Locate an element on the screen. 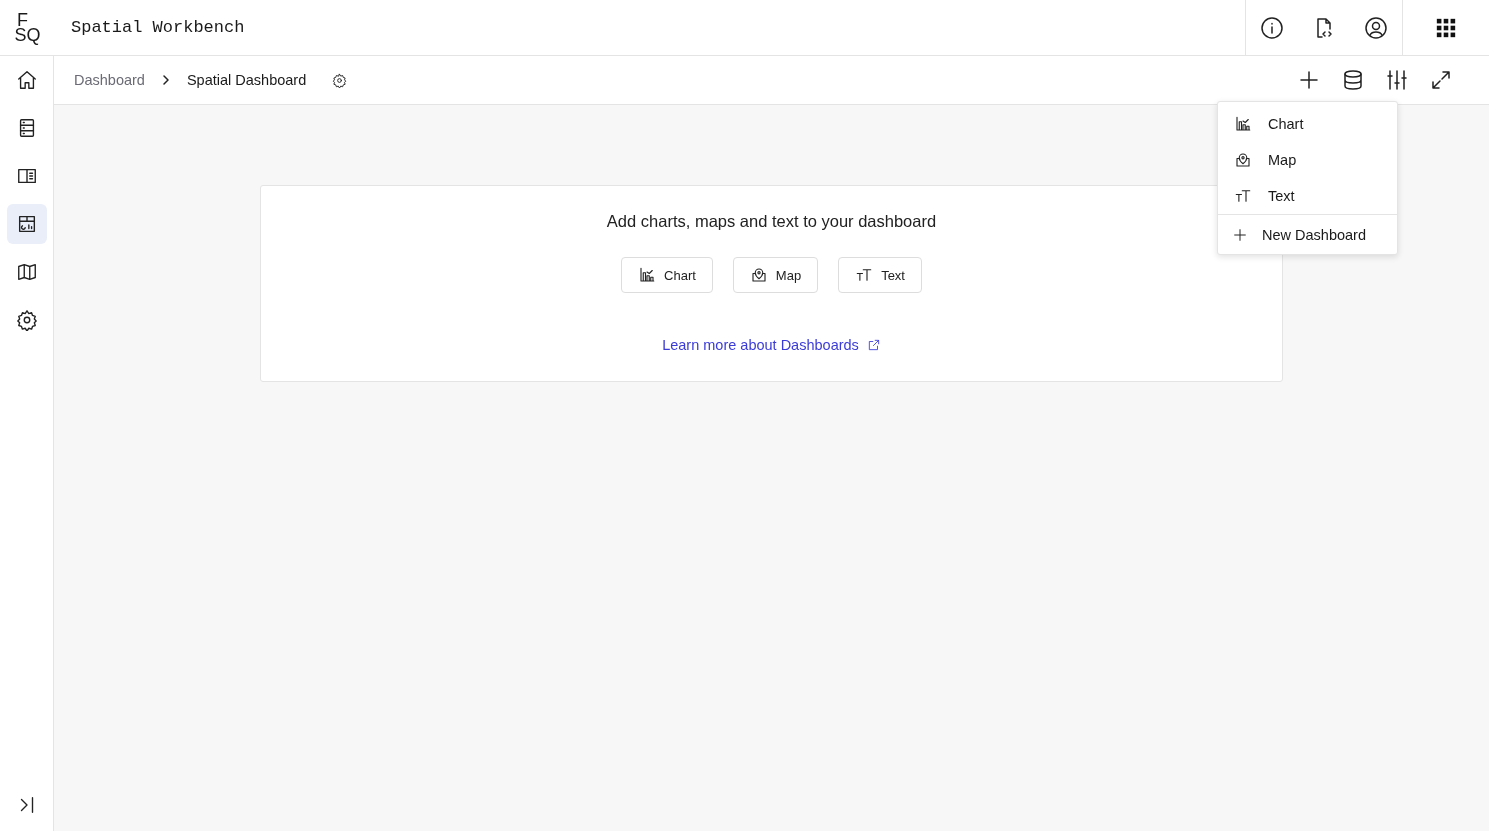 The height and width of the screenshot is (831, 1489). filters-button is located at coordinates (1397, 80).